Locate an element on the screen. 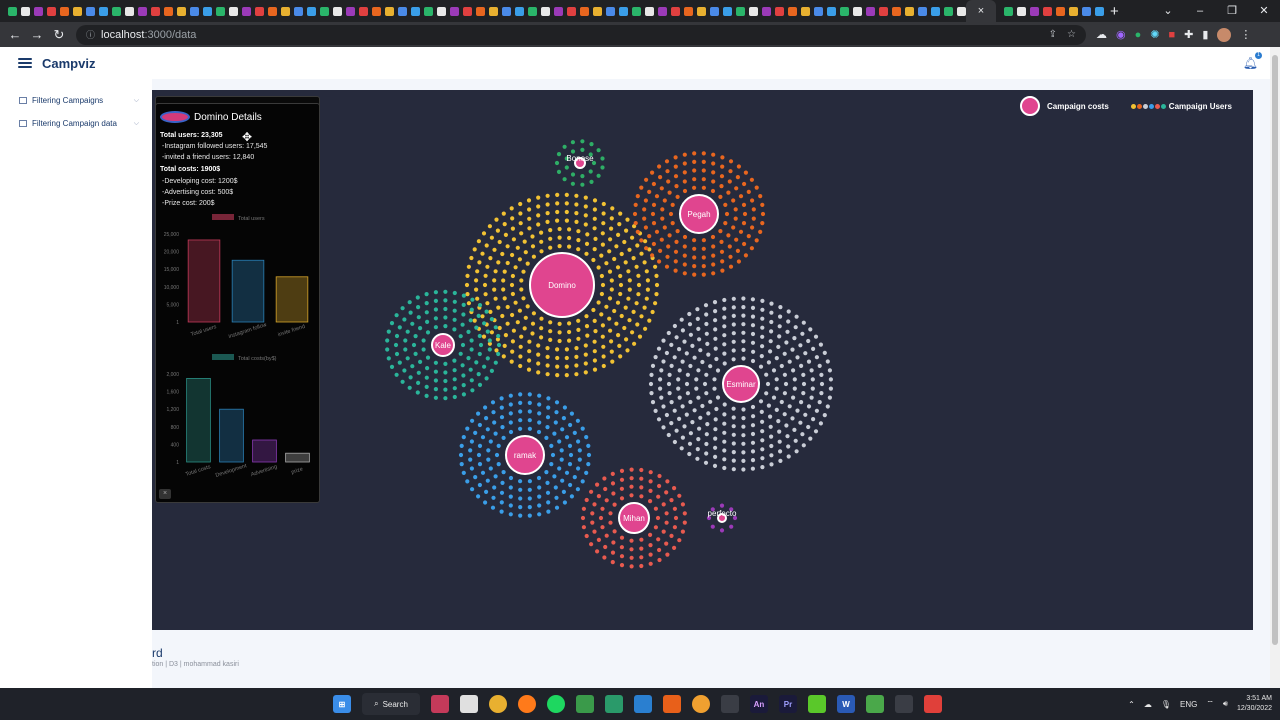 Image resolution: width=1280 pixels, height=720 pixels. premiere-icon: Pr is located at coordinates (788, 704).